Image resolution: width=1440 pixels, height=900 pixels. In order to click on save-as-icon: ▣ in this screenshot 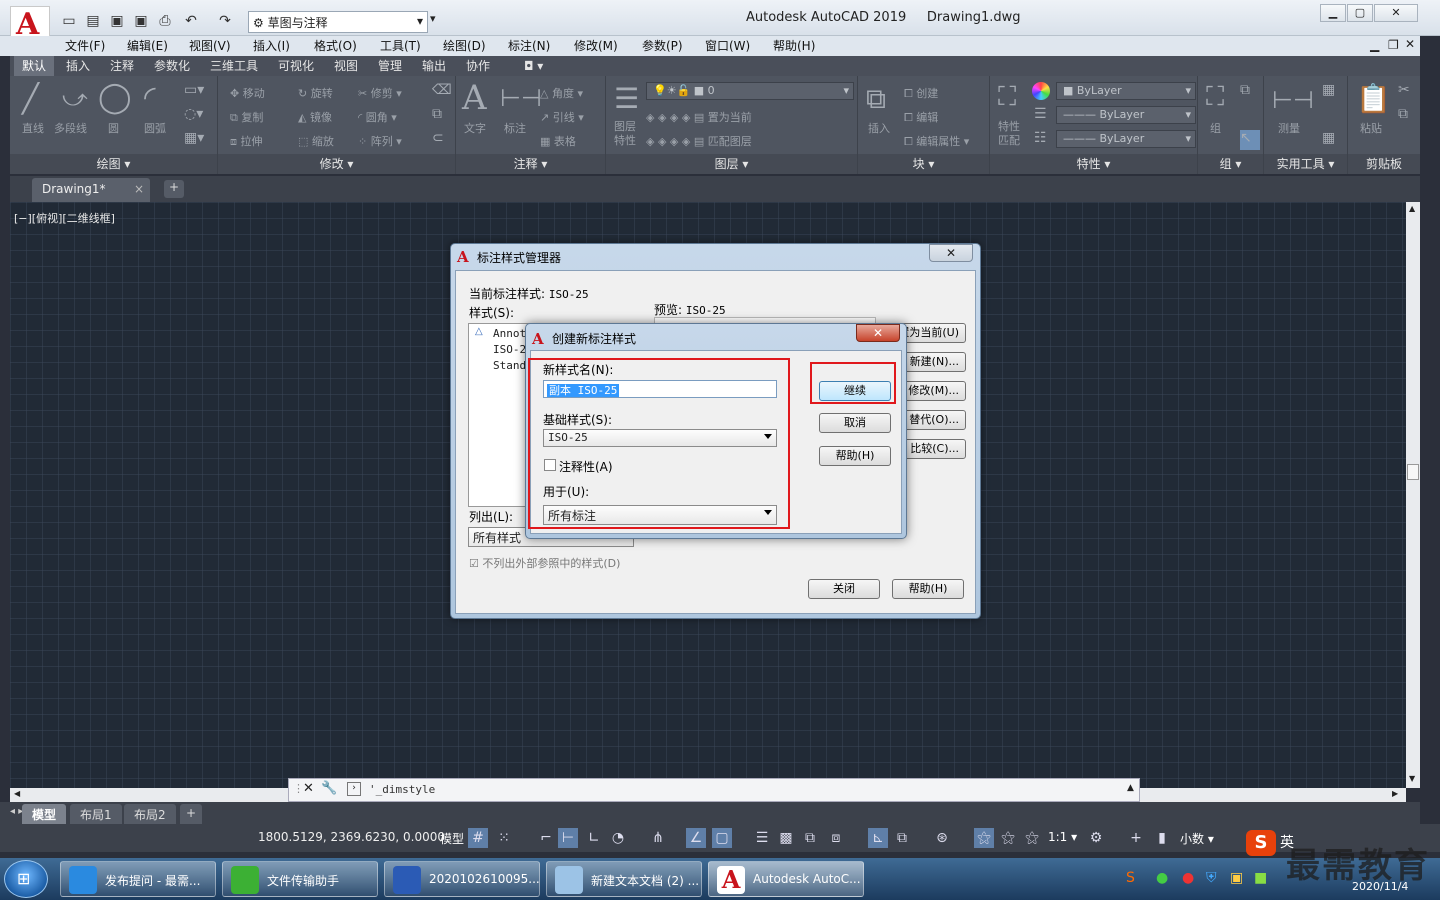, I will do `click(141, 21)`.